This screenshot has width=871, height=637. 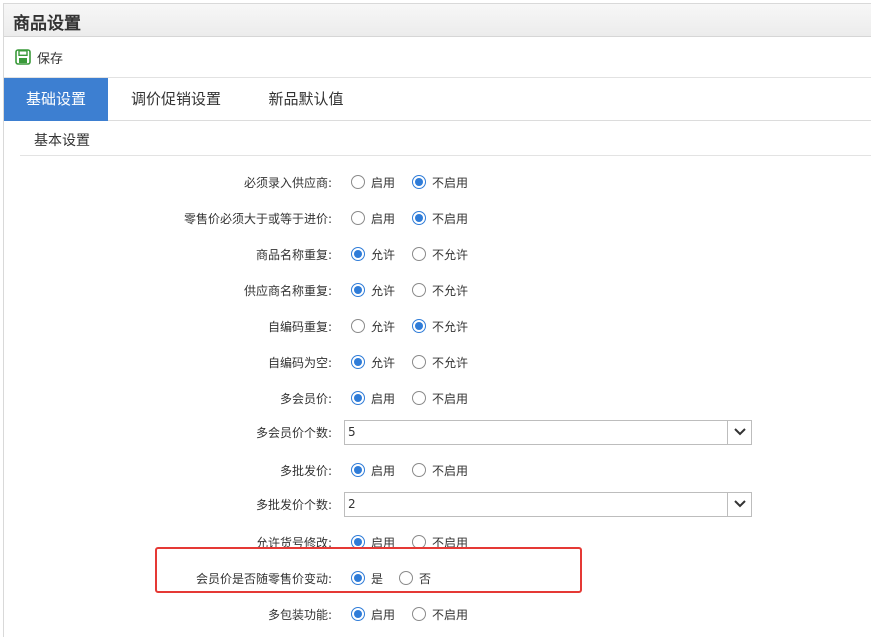 I want to click on save-button: 保存, so click(x=39, y=57).